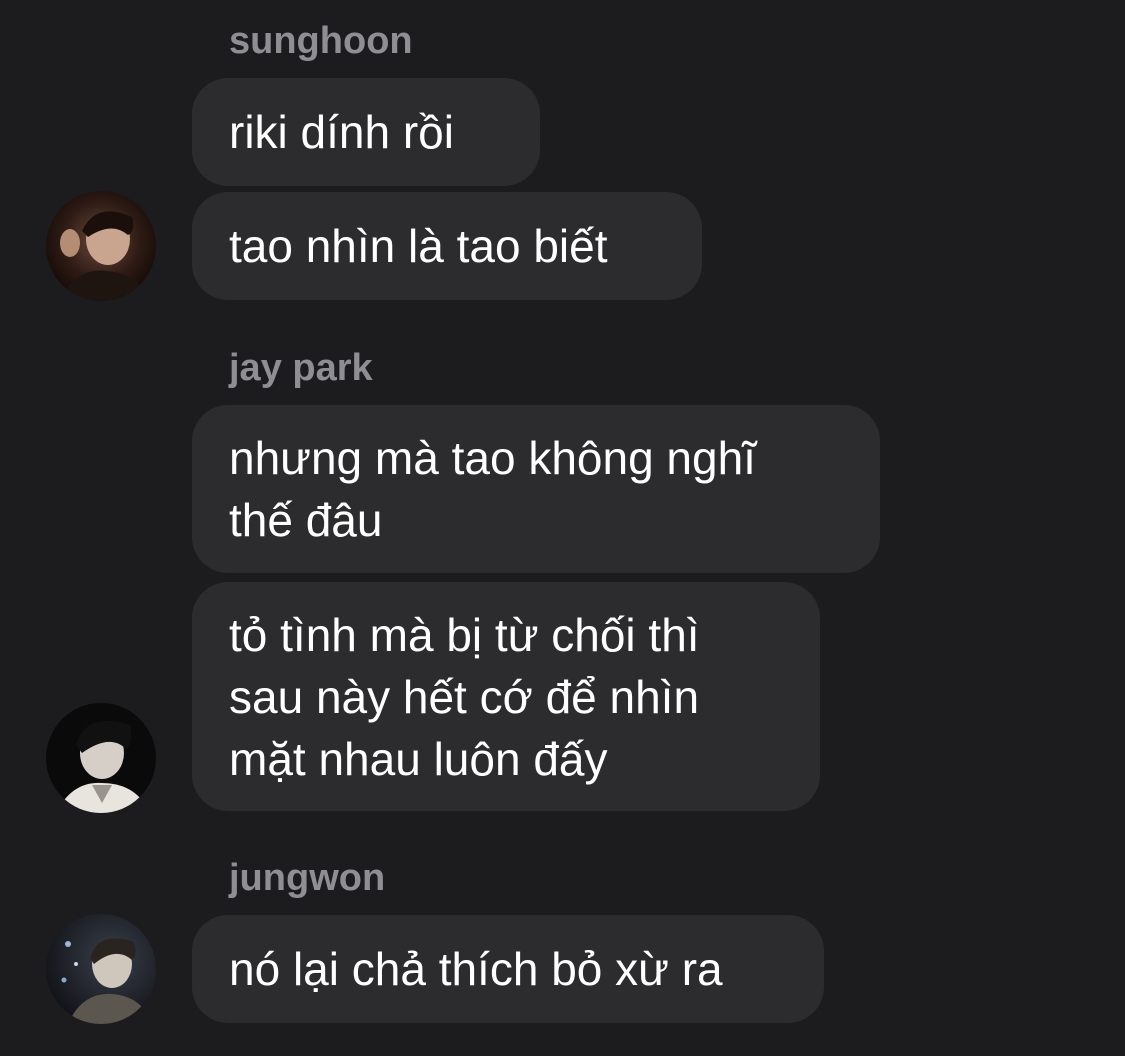 This screenshot has height=1056, width=1125. What do you see at coordinates (307, 878) in the screenshot?
I see `sender-name: jungwon` at bounding box center [307, 878].